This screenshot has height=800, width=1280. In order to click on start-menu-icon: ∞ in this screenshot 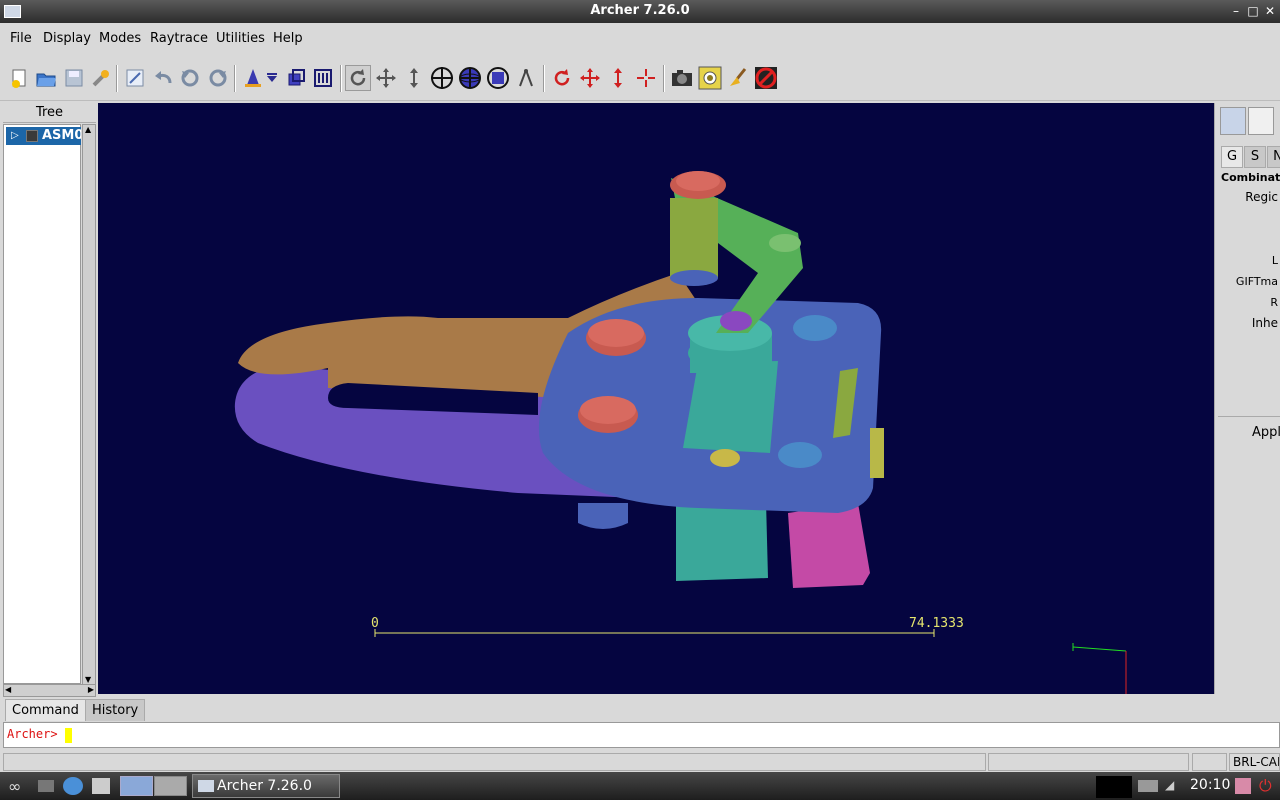, I will do `click(19, 786)`.